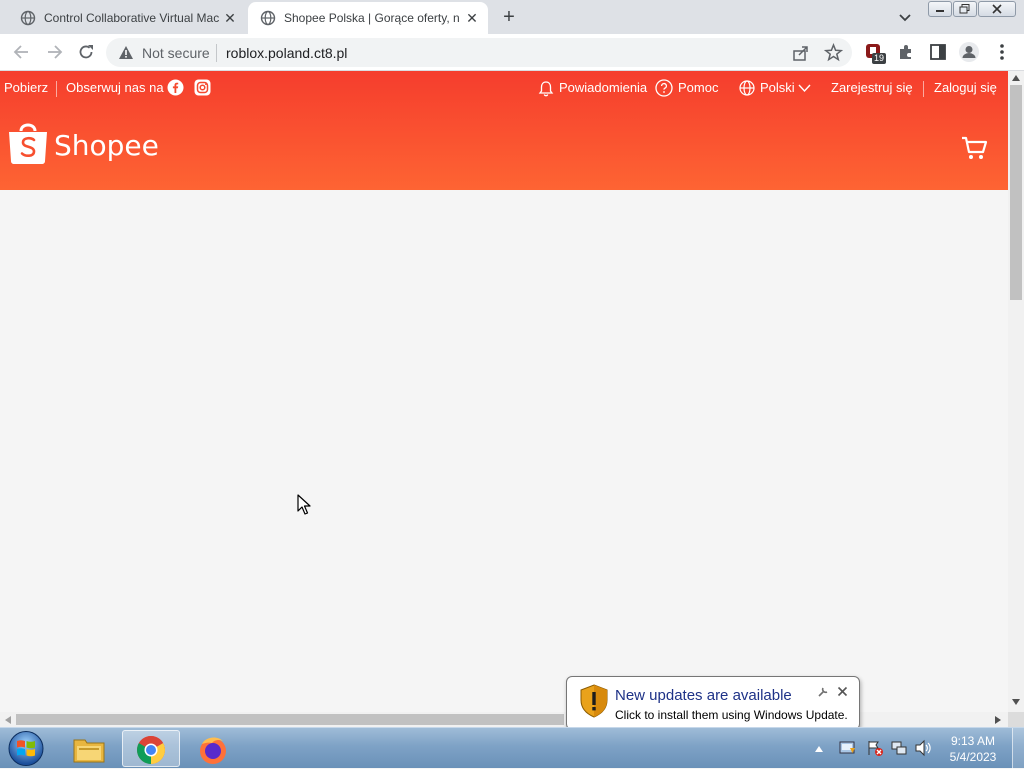 This screenshot has height=769, width=1024. I want to click on network-icon, so click(899, 748).